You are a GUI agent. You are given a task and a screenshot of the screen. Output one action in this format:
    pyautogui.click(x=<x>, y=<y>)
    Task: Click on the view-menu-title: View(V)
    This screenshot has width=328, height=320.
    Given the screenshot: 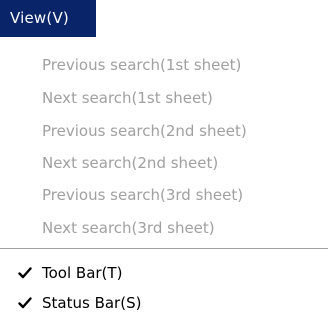 What is the action you would take?
    pyautogui.click(x=48, y=18)
    